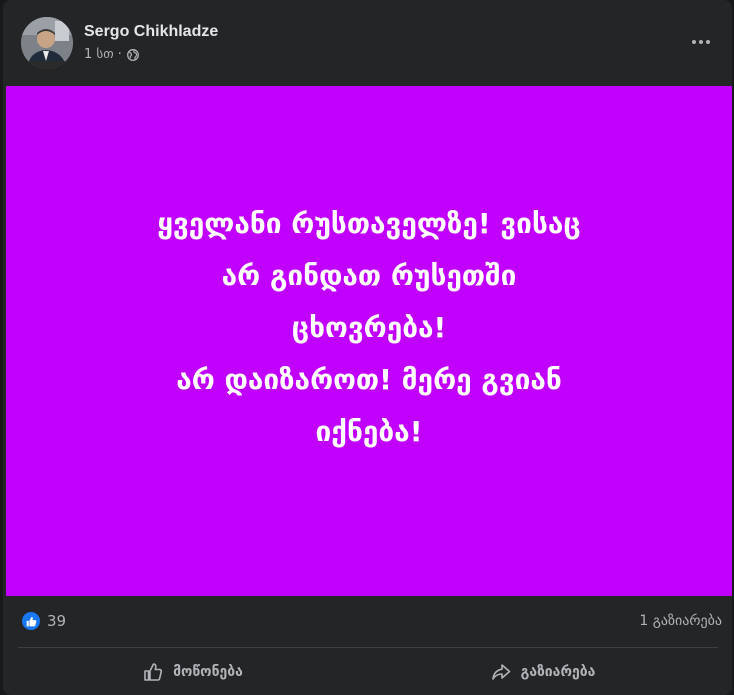  Describe the element at coordinates (500, 672) in the screenshot. I see `share-arrow-icon` at that location.